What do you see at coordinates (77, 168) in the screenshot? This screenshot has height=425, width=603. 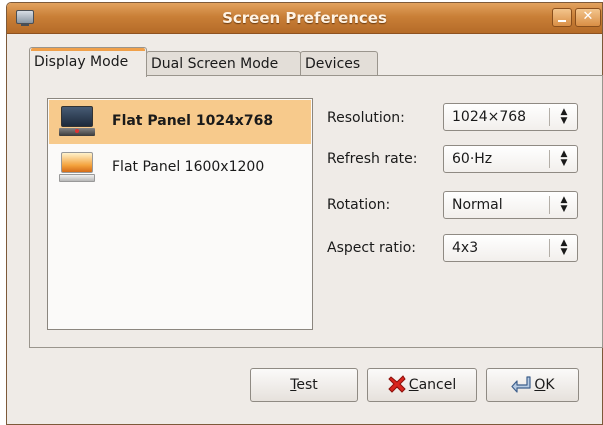 I see `flat-panel-monitor-icon` at bounding box center [77, 168].